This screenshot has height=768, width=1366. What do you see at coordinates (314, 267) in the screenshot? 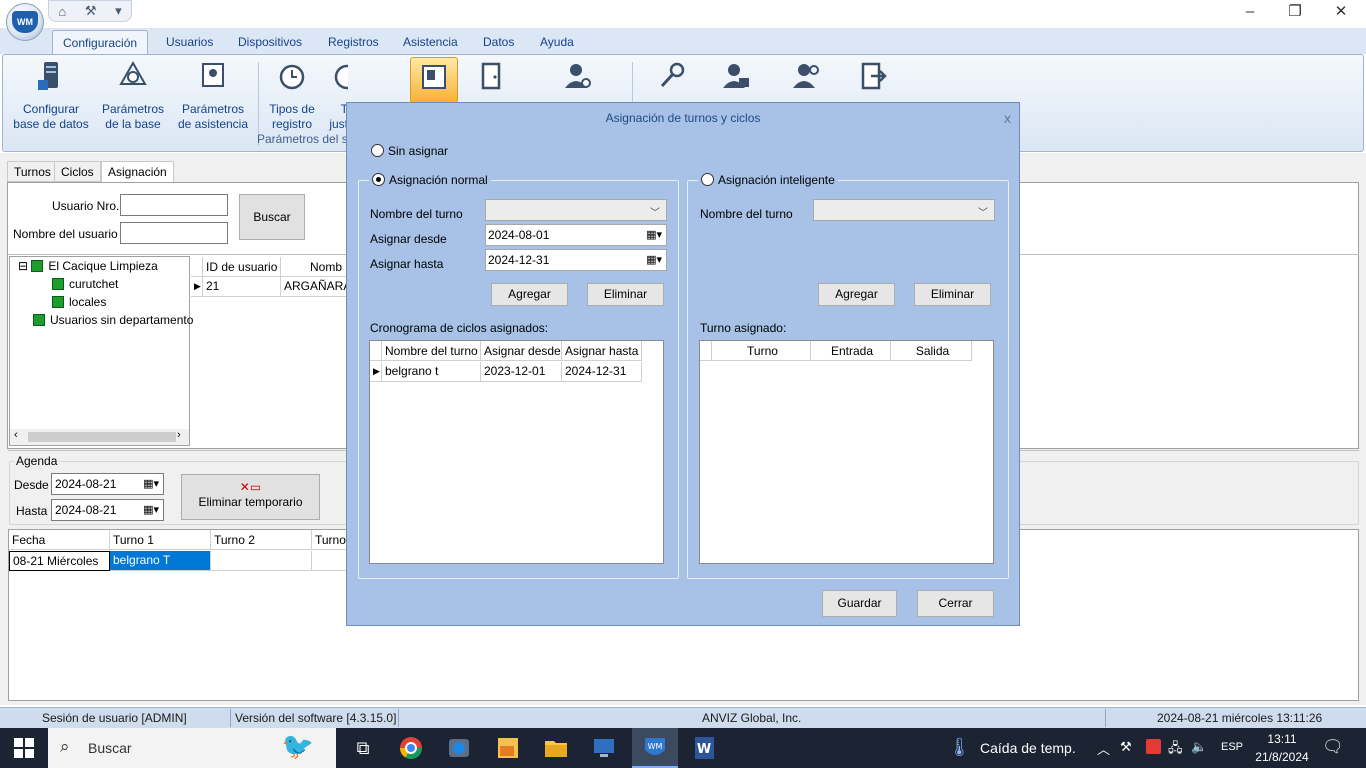
I see `col-user-name: Nomb` at bounding box center [314, 267].